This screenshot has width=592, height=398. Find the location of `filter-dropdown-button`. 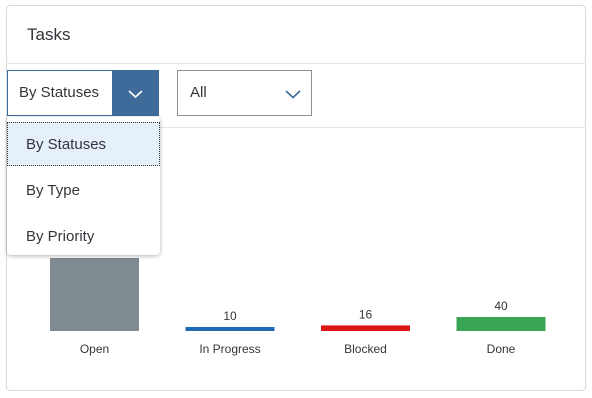

filter-dropdown-button is located at coordinates (293, 94).